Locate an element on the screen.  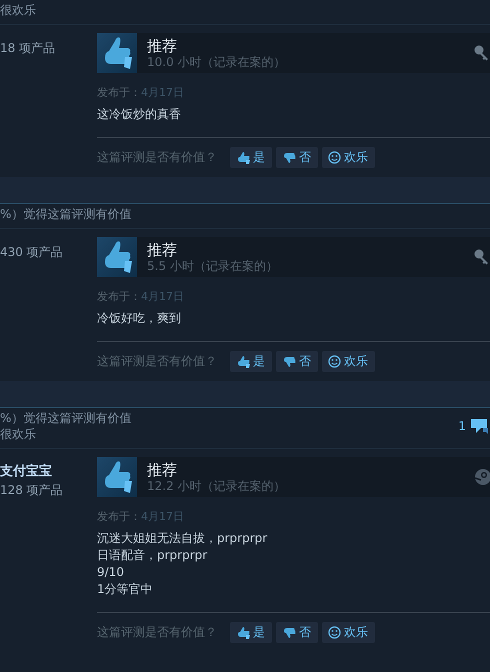
comment-count: 1 is located at coordinates (473, 426).